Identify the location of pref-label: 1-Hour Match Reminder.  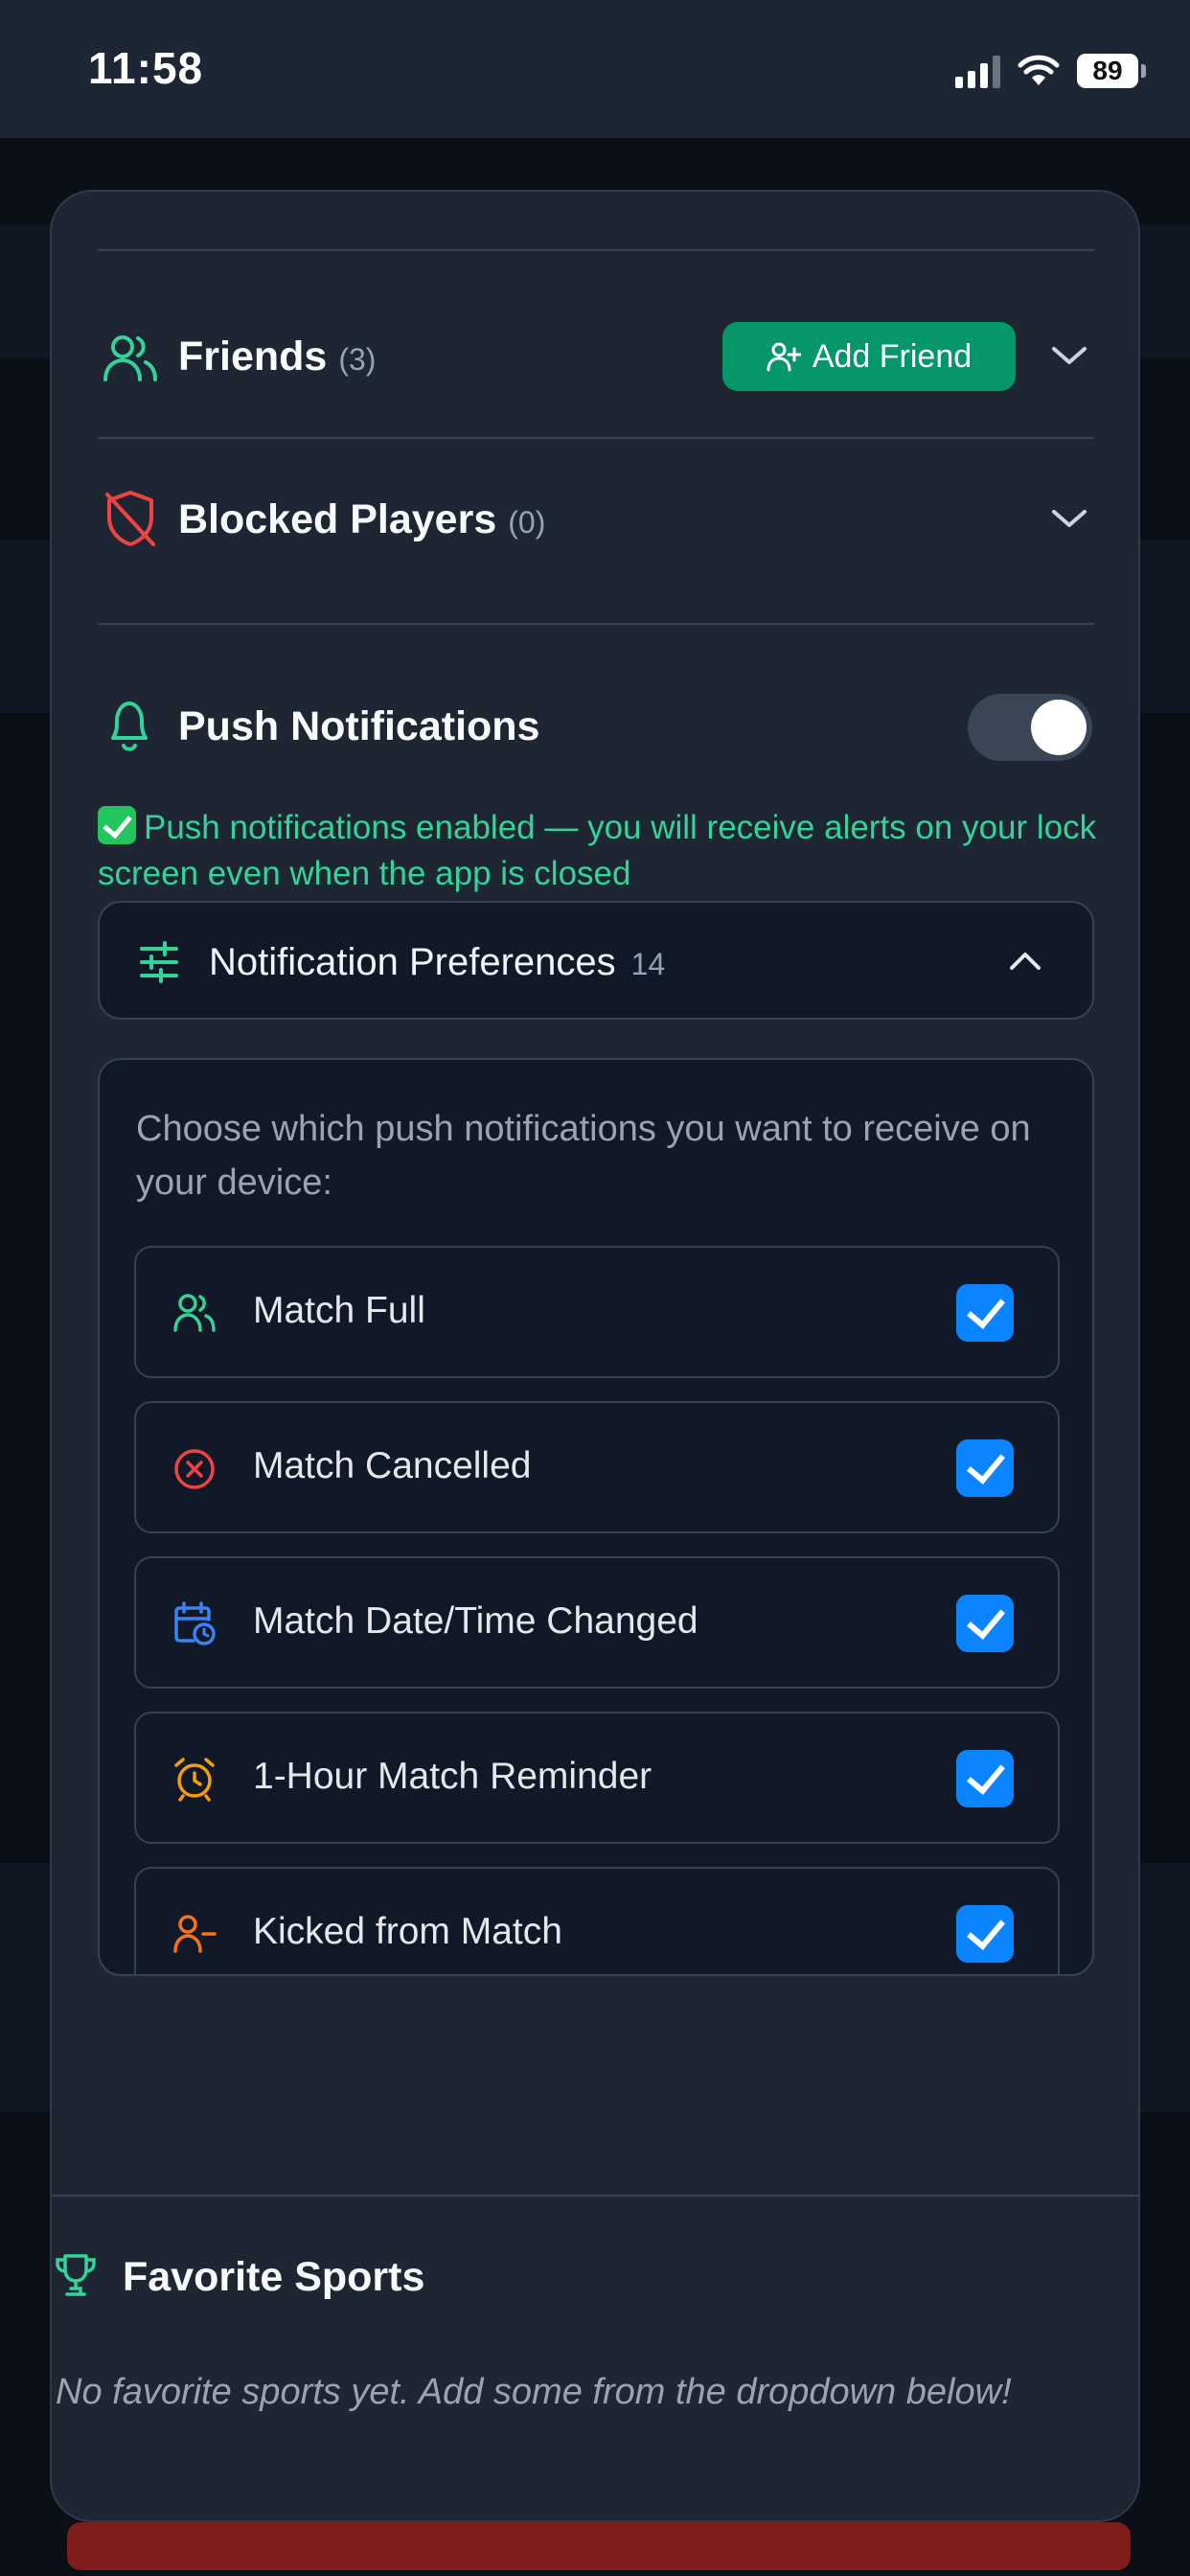
(452, 1776).